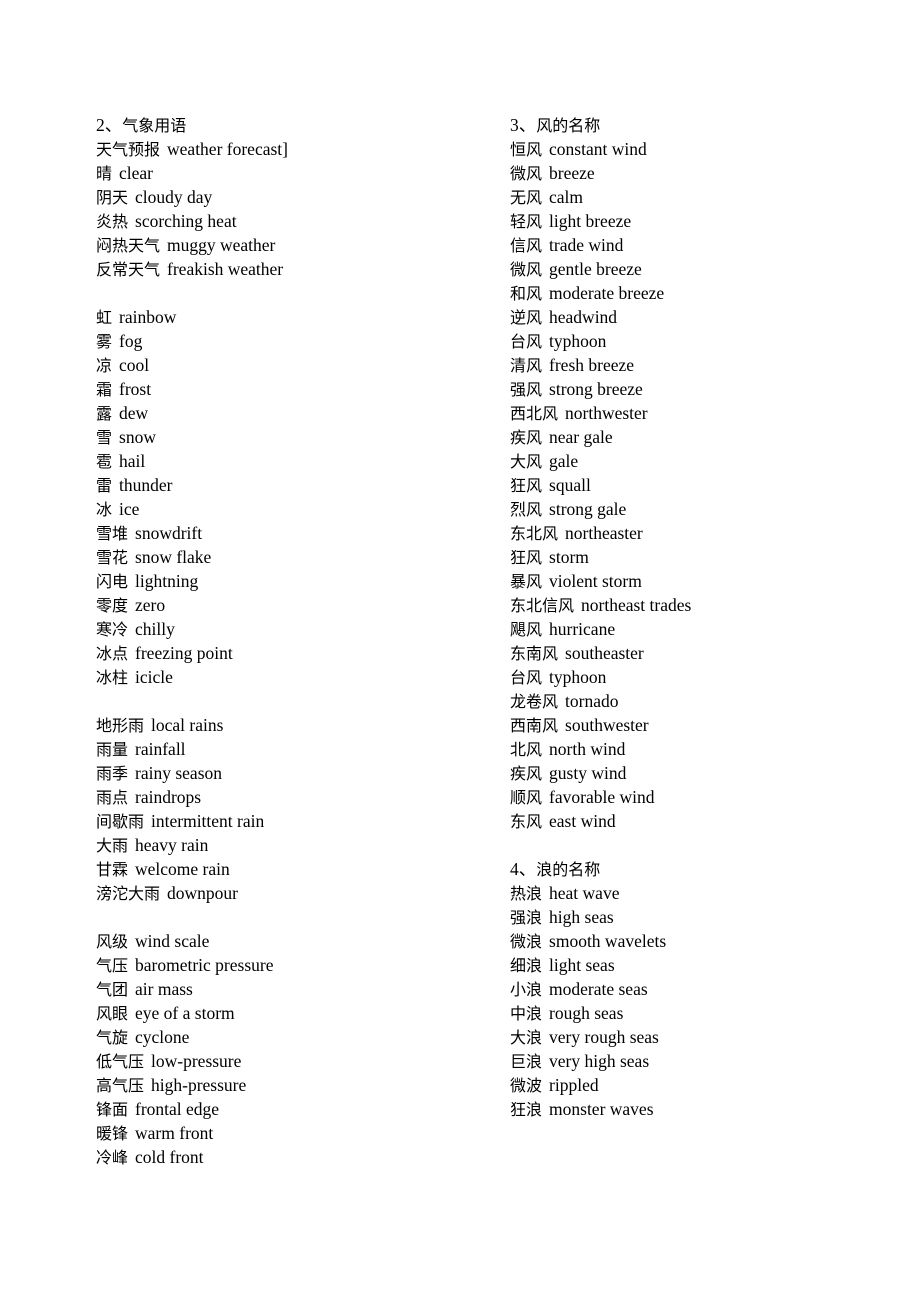 The width and height of the screenshot is (920, 1302). Describe the element at coordinates (128, 245) in the screenshot. I see `entry-term-chinese: 闷热天气` at that location.